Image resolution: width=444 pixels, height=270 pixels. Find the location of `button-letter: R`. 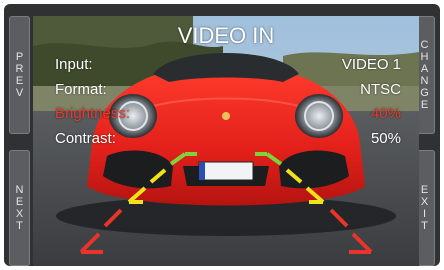

button-letter: R is located at coordinates (19, 69).